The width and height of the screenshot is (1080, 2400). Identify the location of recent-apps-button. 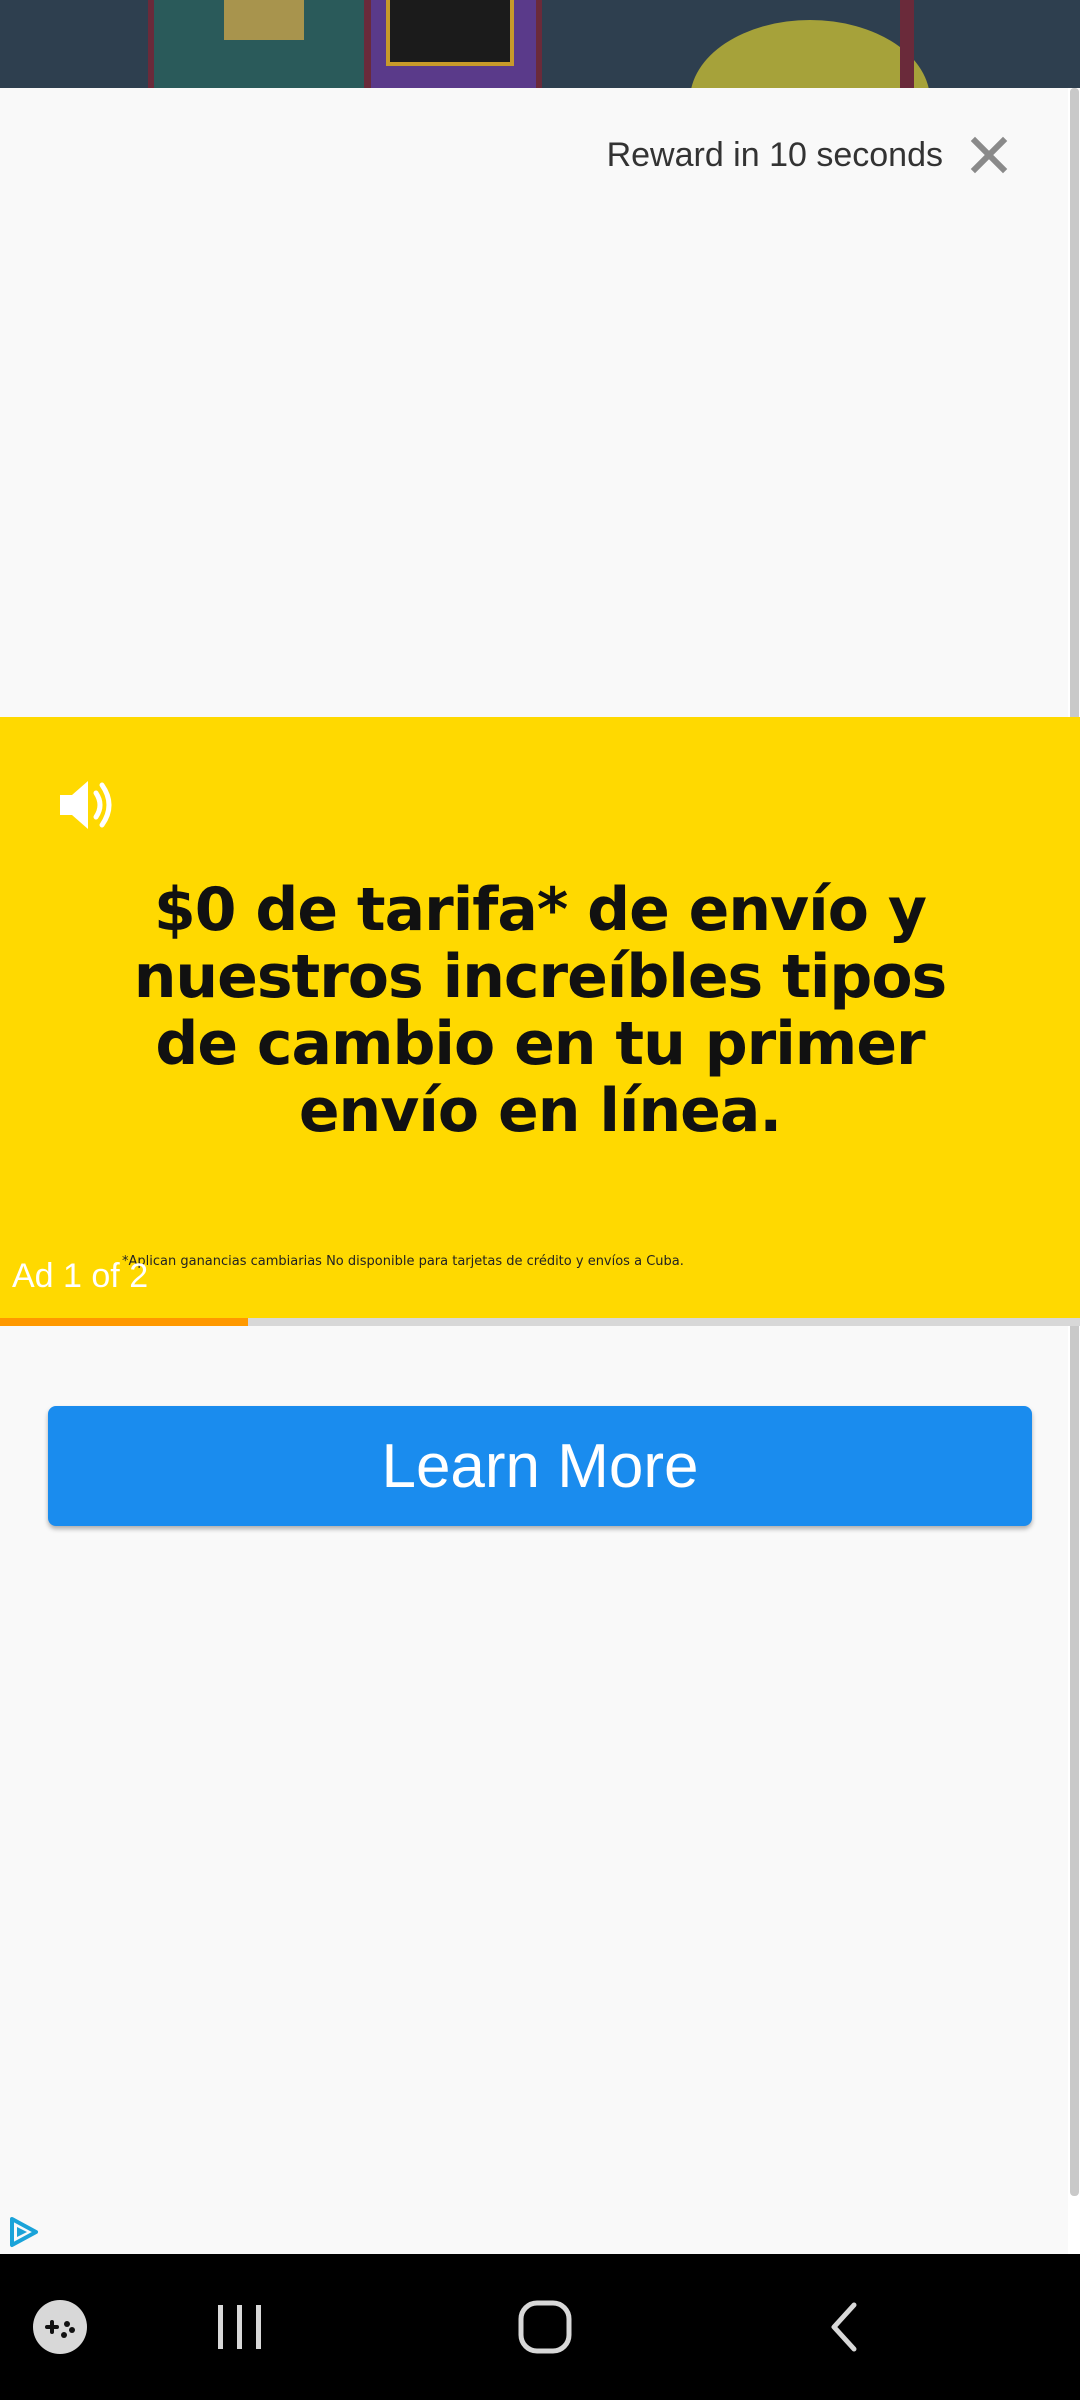
(240, 2327).